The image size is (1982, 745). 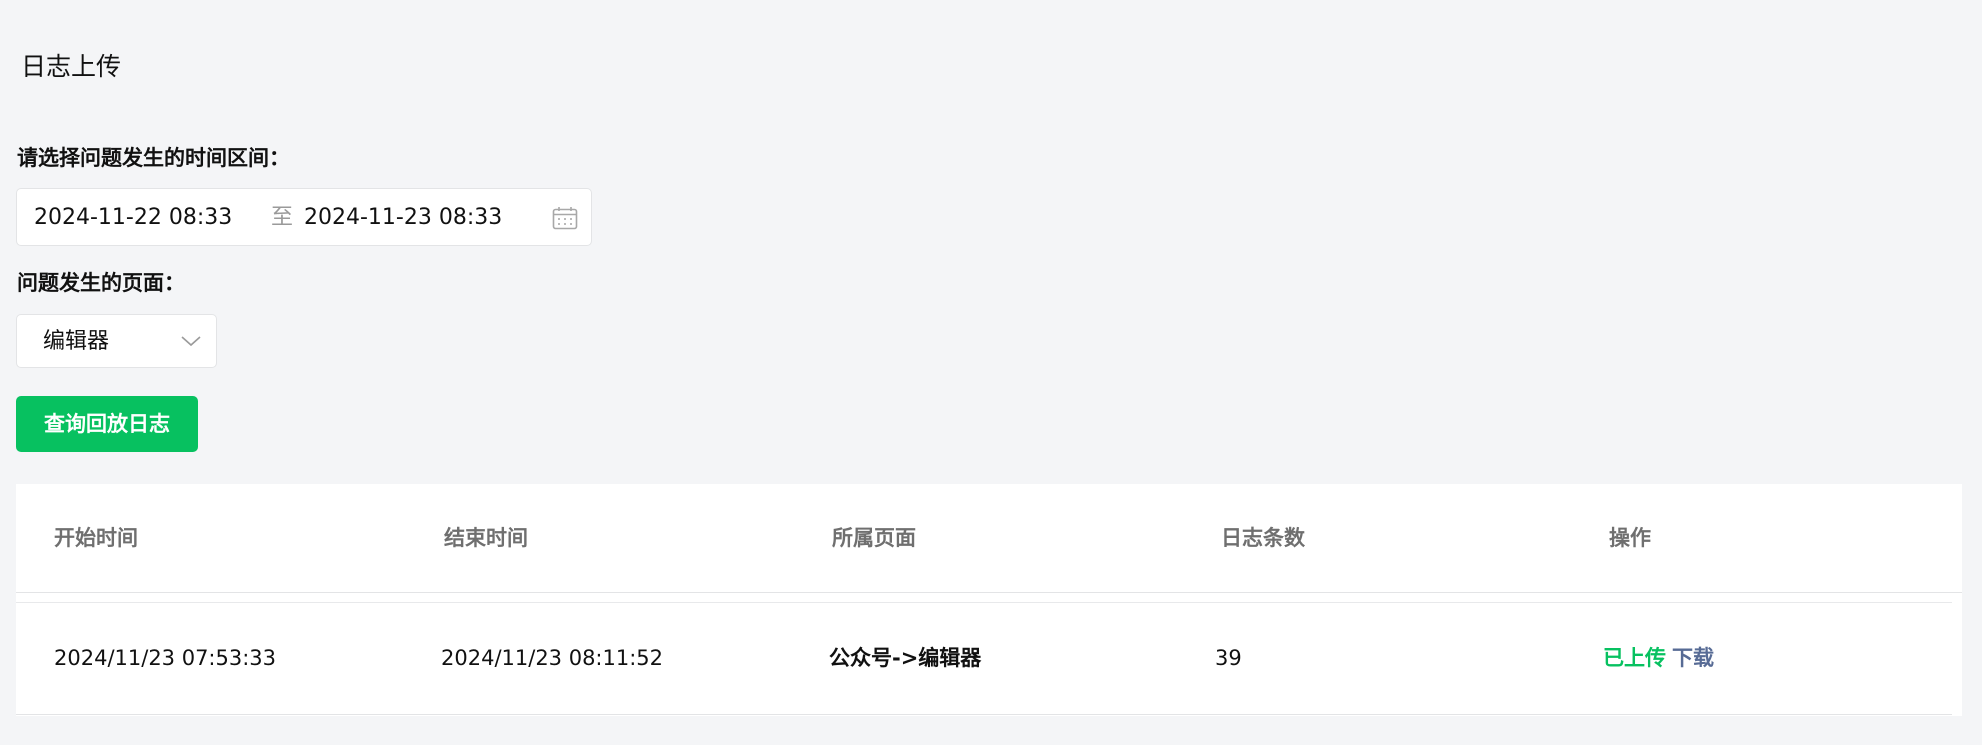 What do you see at coordinates (1263, 538) in the screenshot?
I see `header-log-count: 日志条数` at bounding box center [1263, 538].